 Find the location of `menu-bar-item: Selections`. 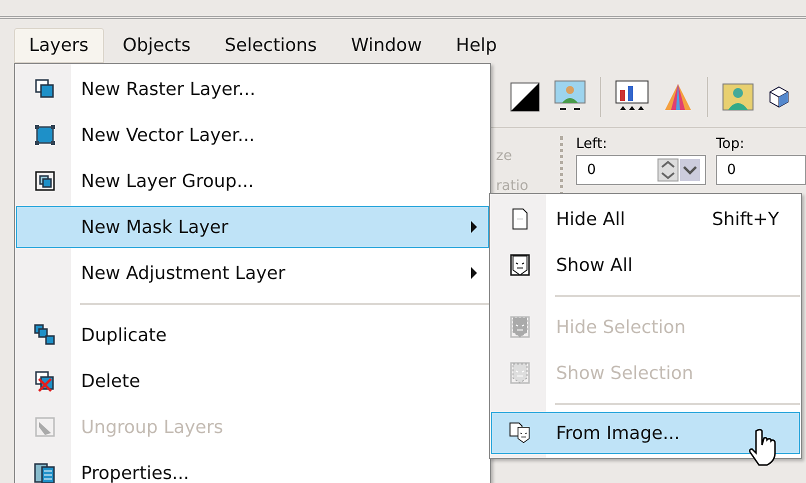

menu-bar-item: Selections is located at coordinates (271, 45).